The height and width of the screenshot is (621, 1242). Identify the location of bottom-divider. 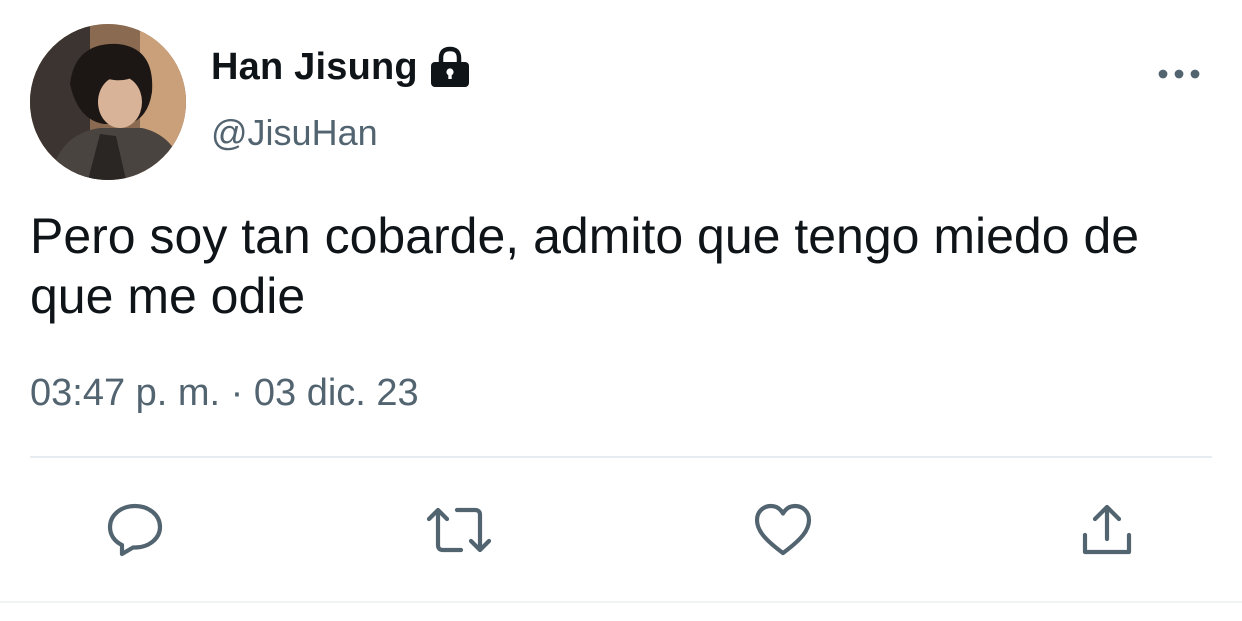
(621, 602).